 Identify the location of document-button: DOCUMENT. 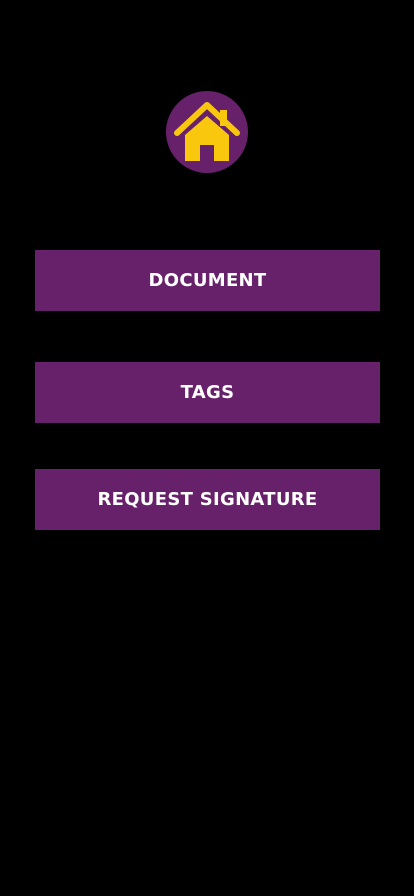
(207, 280).